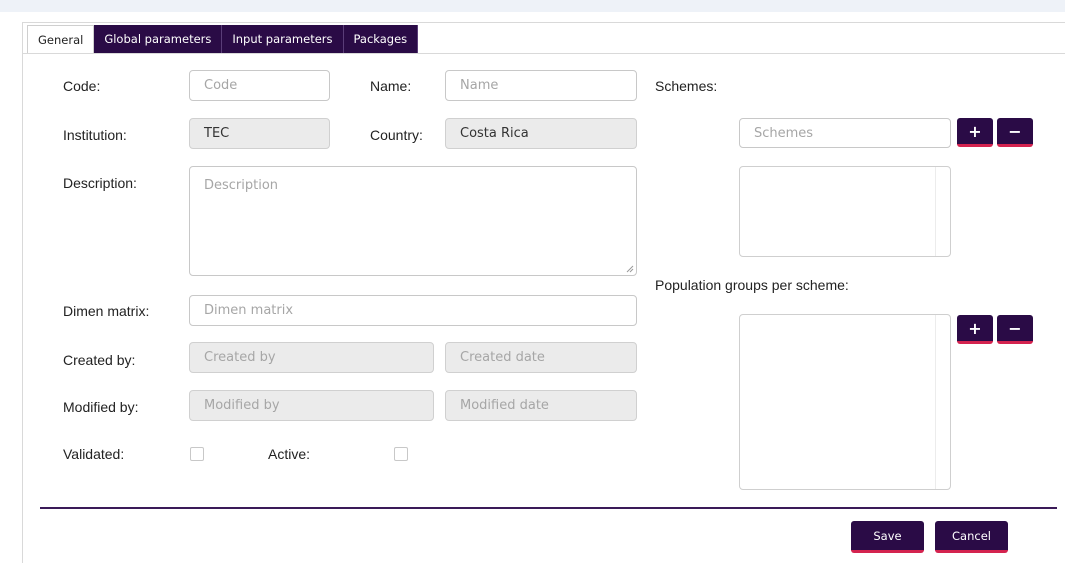 This screenshot has height=563, width=1065. I want to click on country-label: Country:, so click(396, 135).